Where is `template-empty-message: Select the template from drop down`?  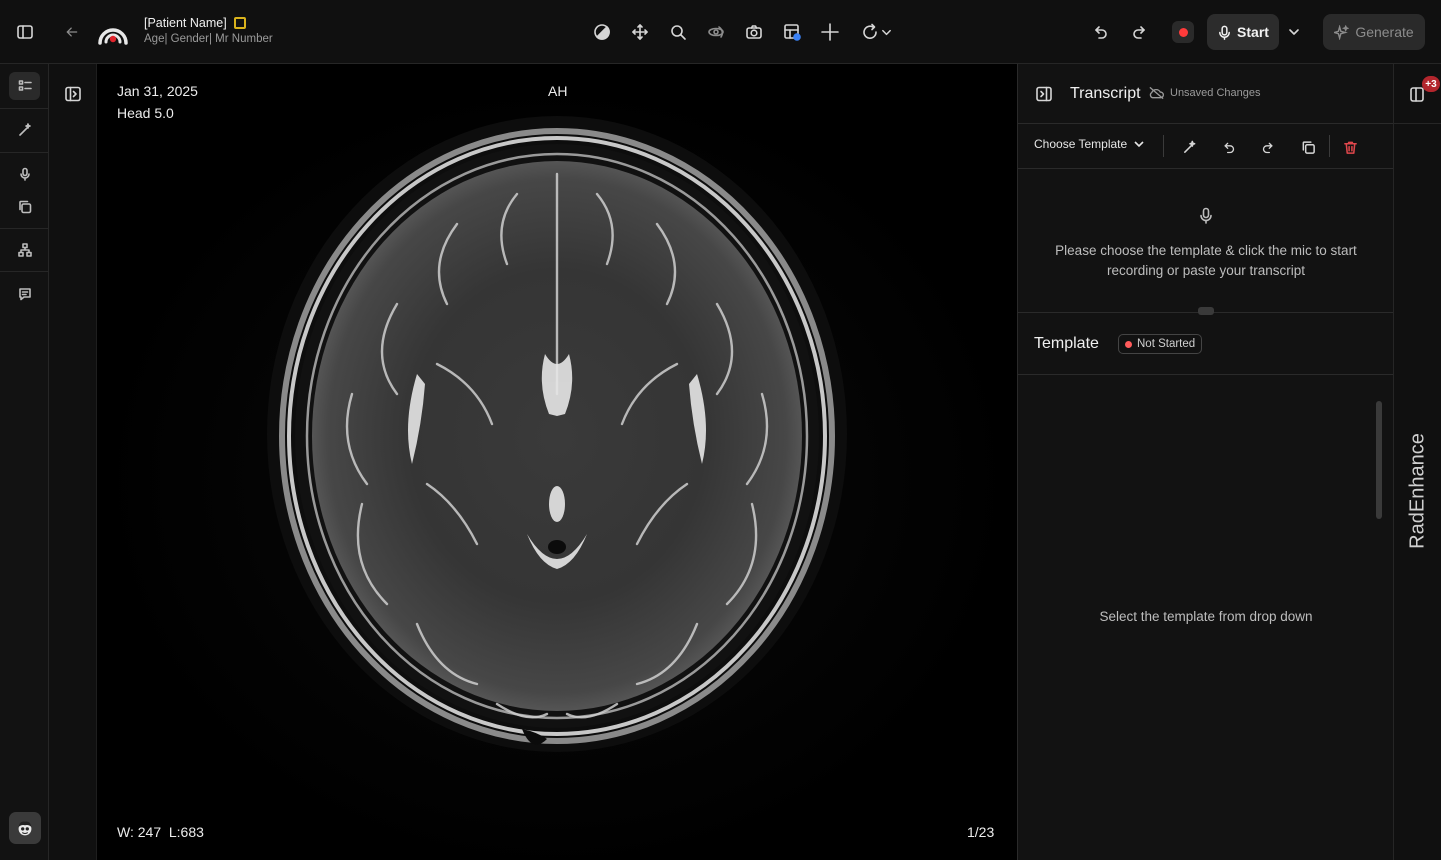 template-empty-message: Select the template from drop down is located at coordinates (1206, 616).